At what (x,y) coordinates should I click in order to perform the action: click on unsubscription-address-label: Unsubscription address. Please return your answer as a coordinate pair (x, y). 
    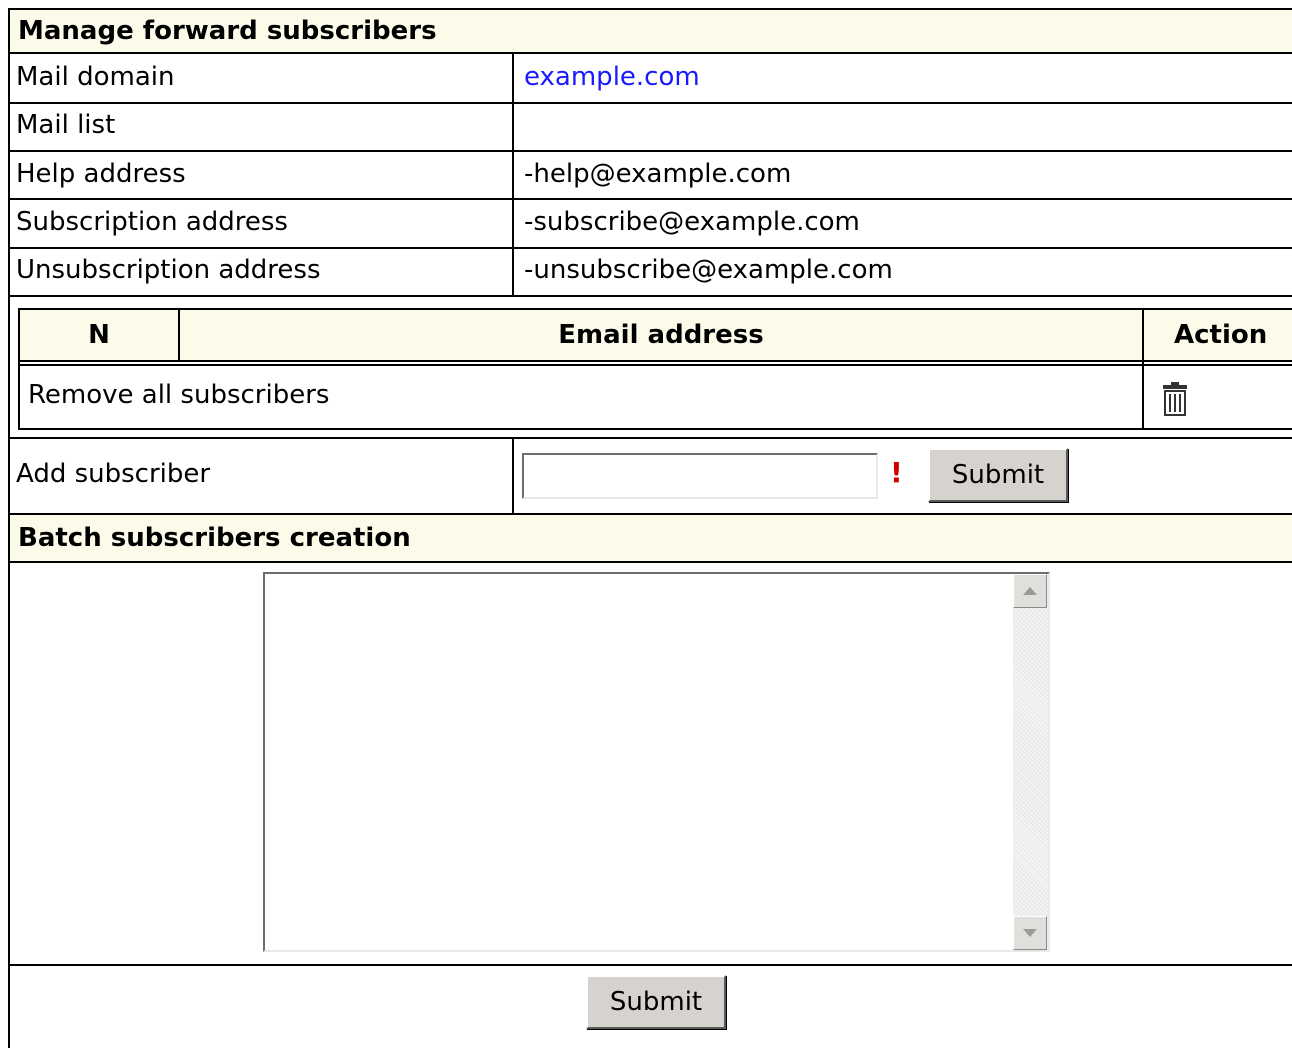
    Looking at the image, I should click on (168, 270).